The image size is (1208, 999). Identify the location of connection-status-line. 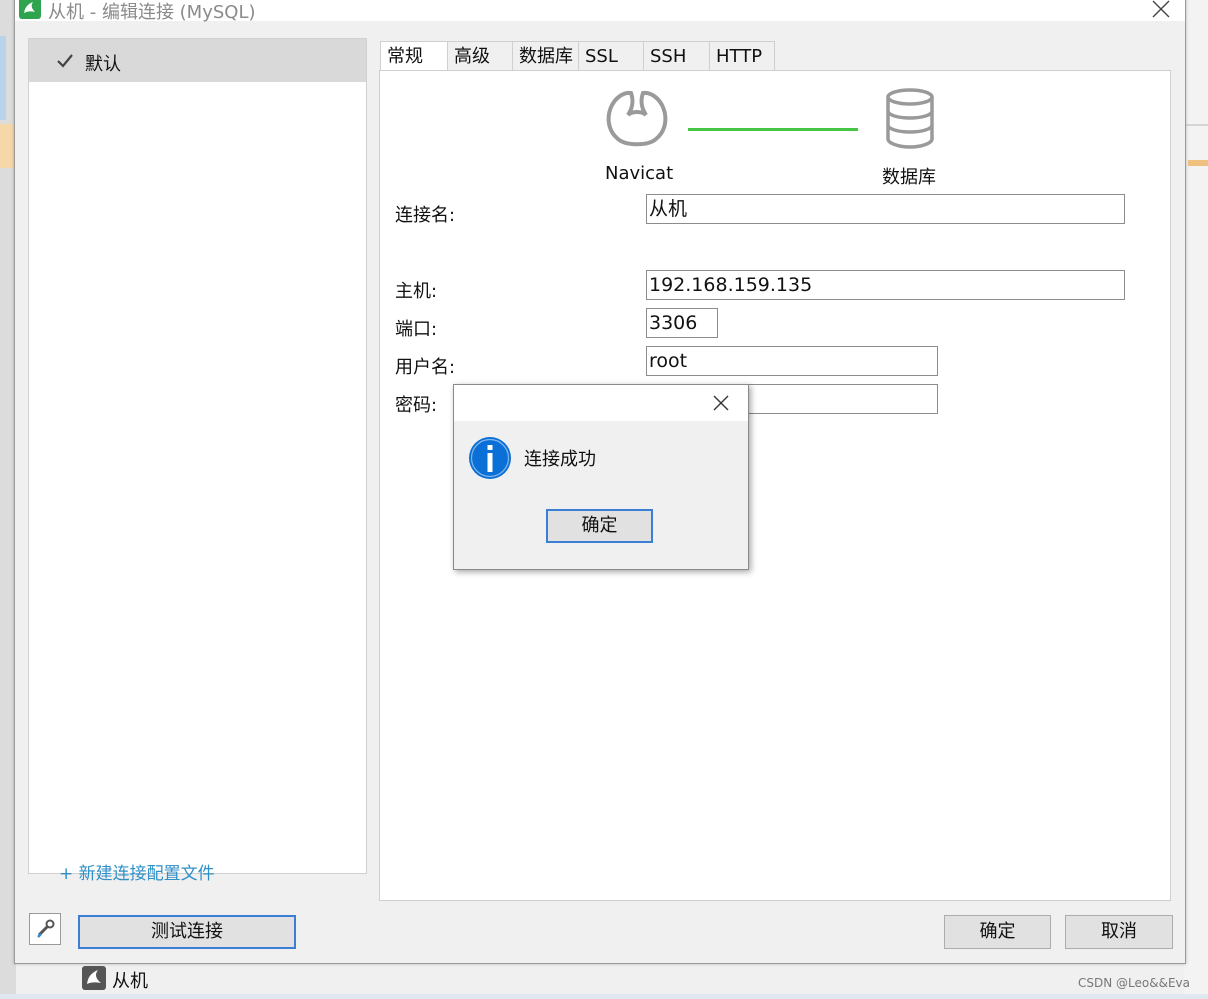
(773, 129).